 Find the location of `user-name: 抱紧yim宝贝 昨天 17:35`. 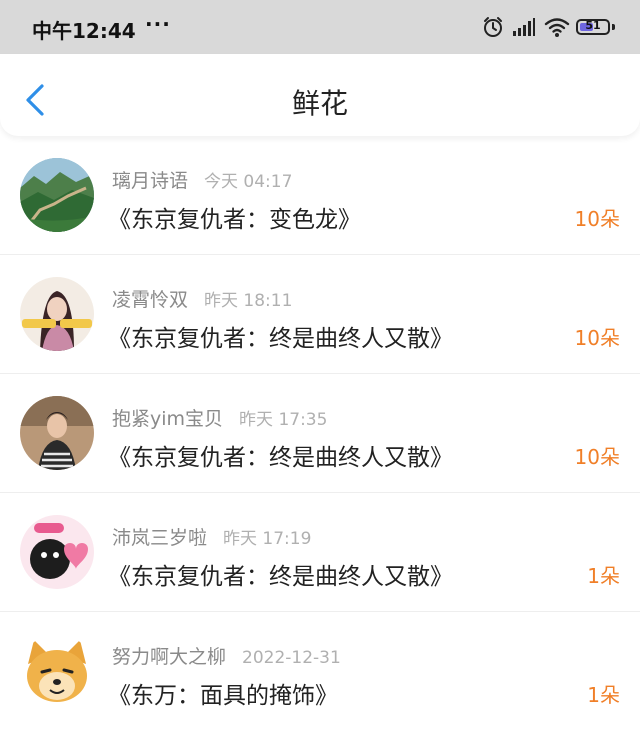

user-name: 抱紧yim宝贝 昨天 17:35 is located at coordinates (219, 417).